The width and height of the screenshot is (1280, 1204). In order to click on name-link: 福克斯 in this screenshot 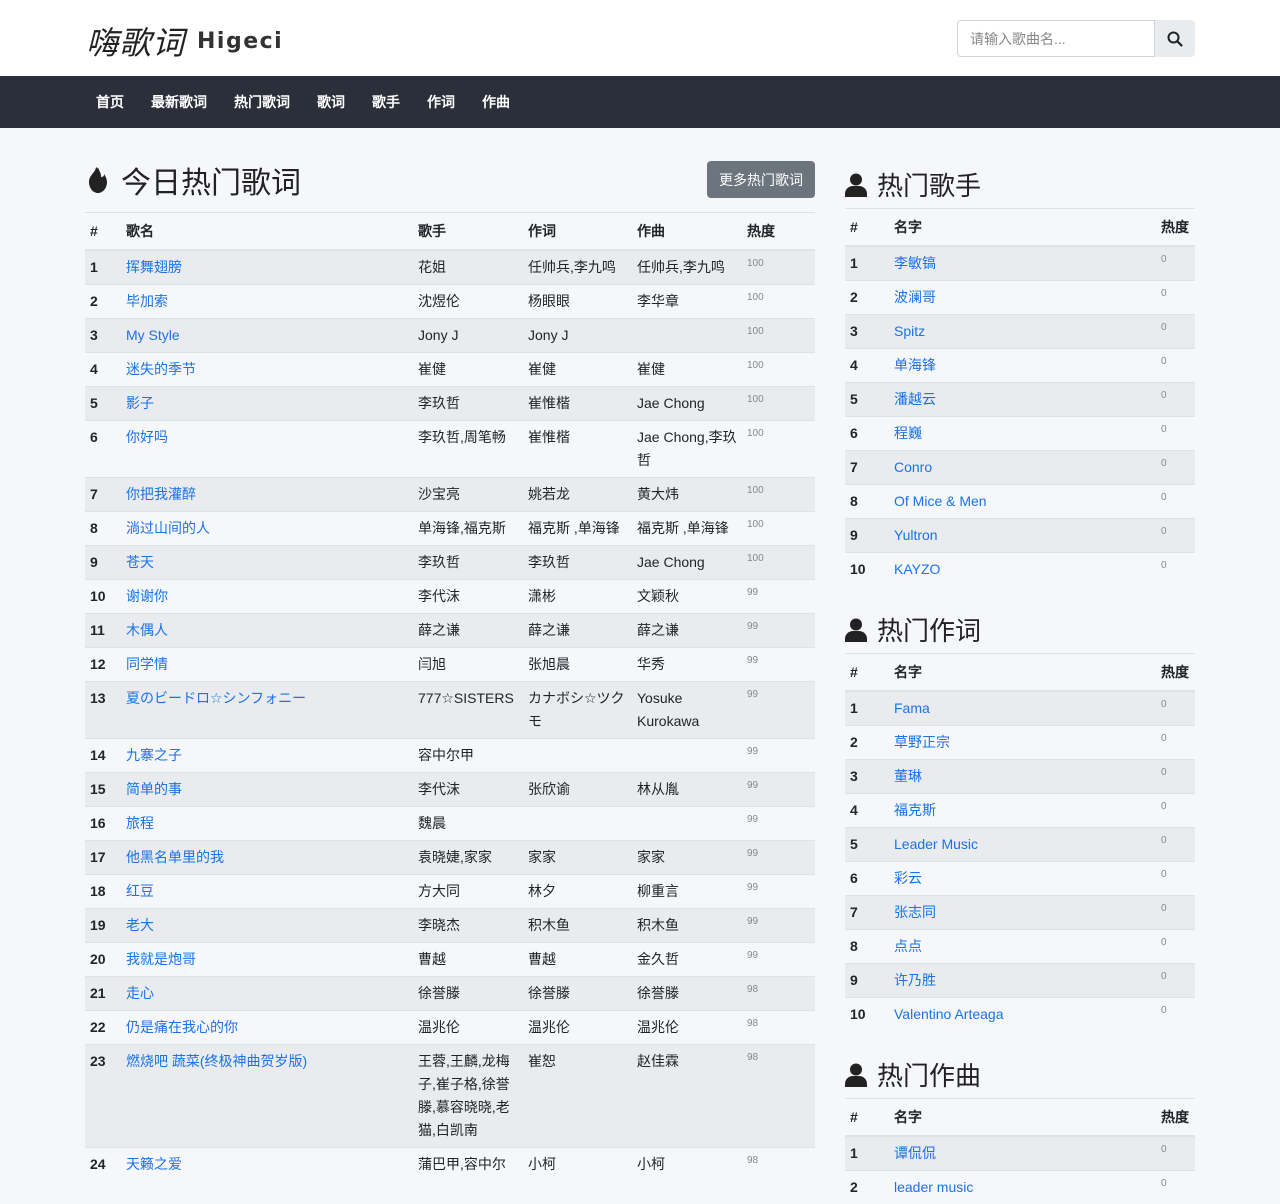, I will do `click(915, 810)`.